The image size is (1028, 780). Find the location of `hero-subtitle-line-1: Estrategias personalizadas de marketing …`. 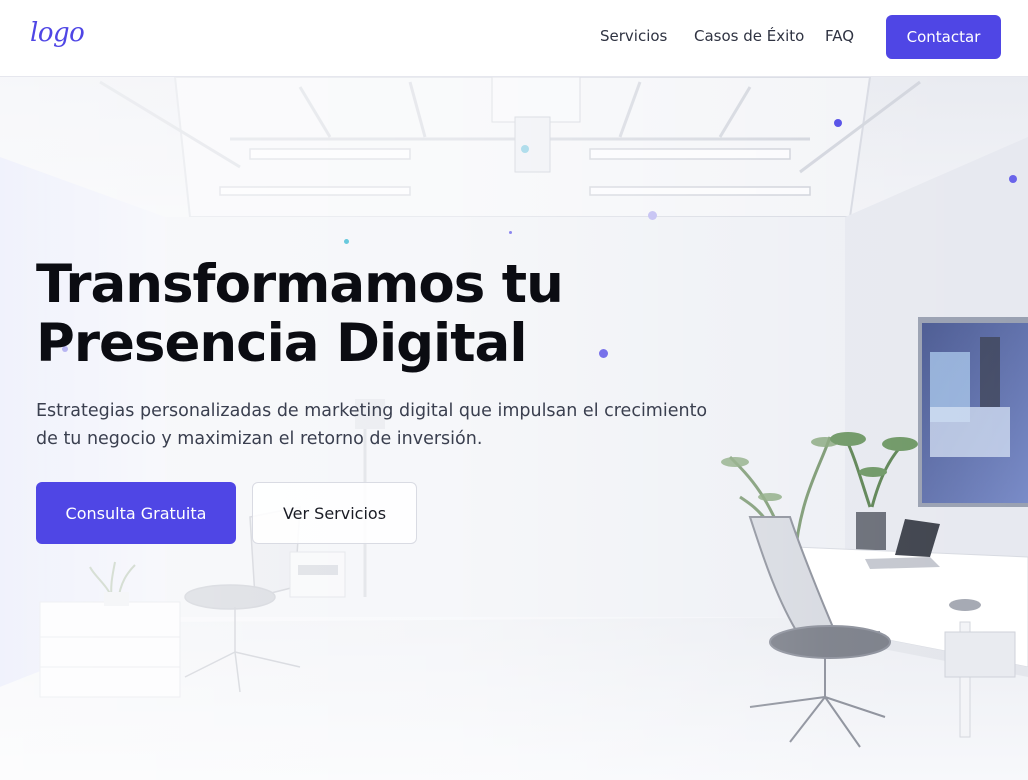

hero-subtitle-line-1: Estrategias personalizadas de marketing … is located at coordinates (372, 411).